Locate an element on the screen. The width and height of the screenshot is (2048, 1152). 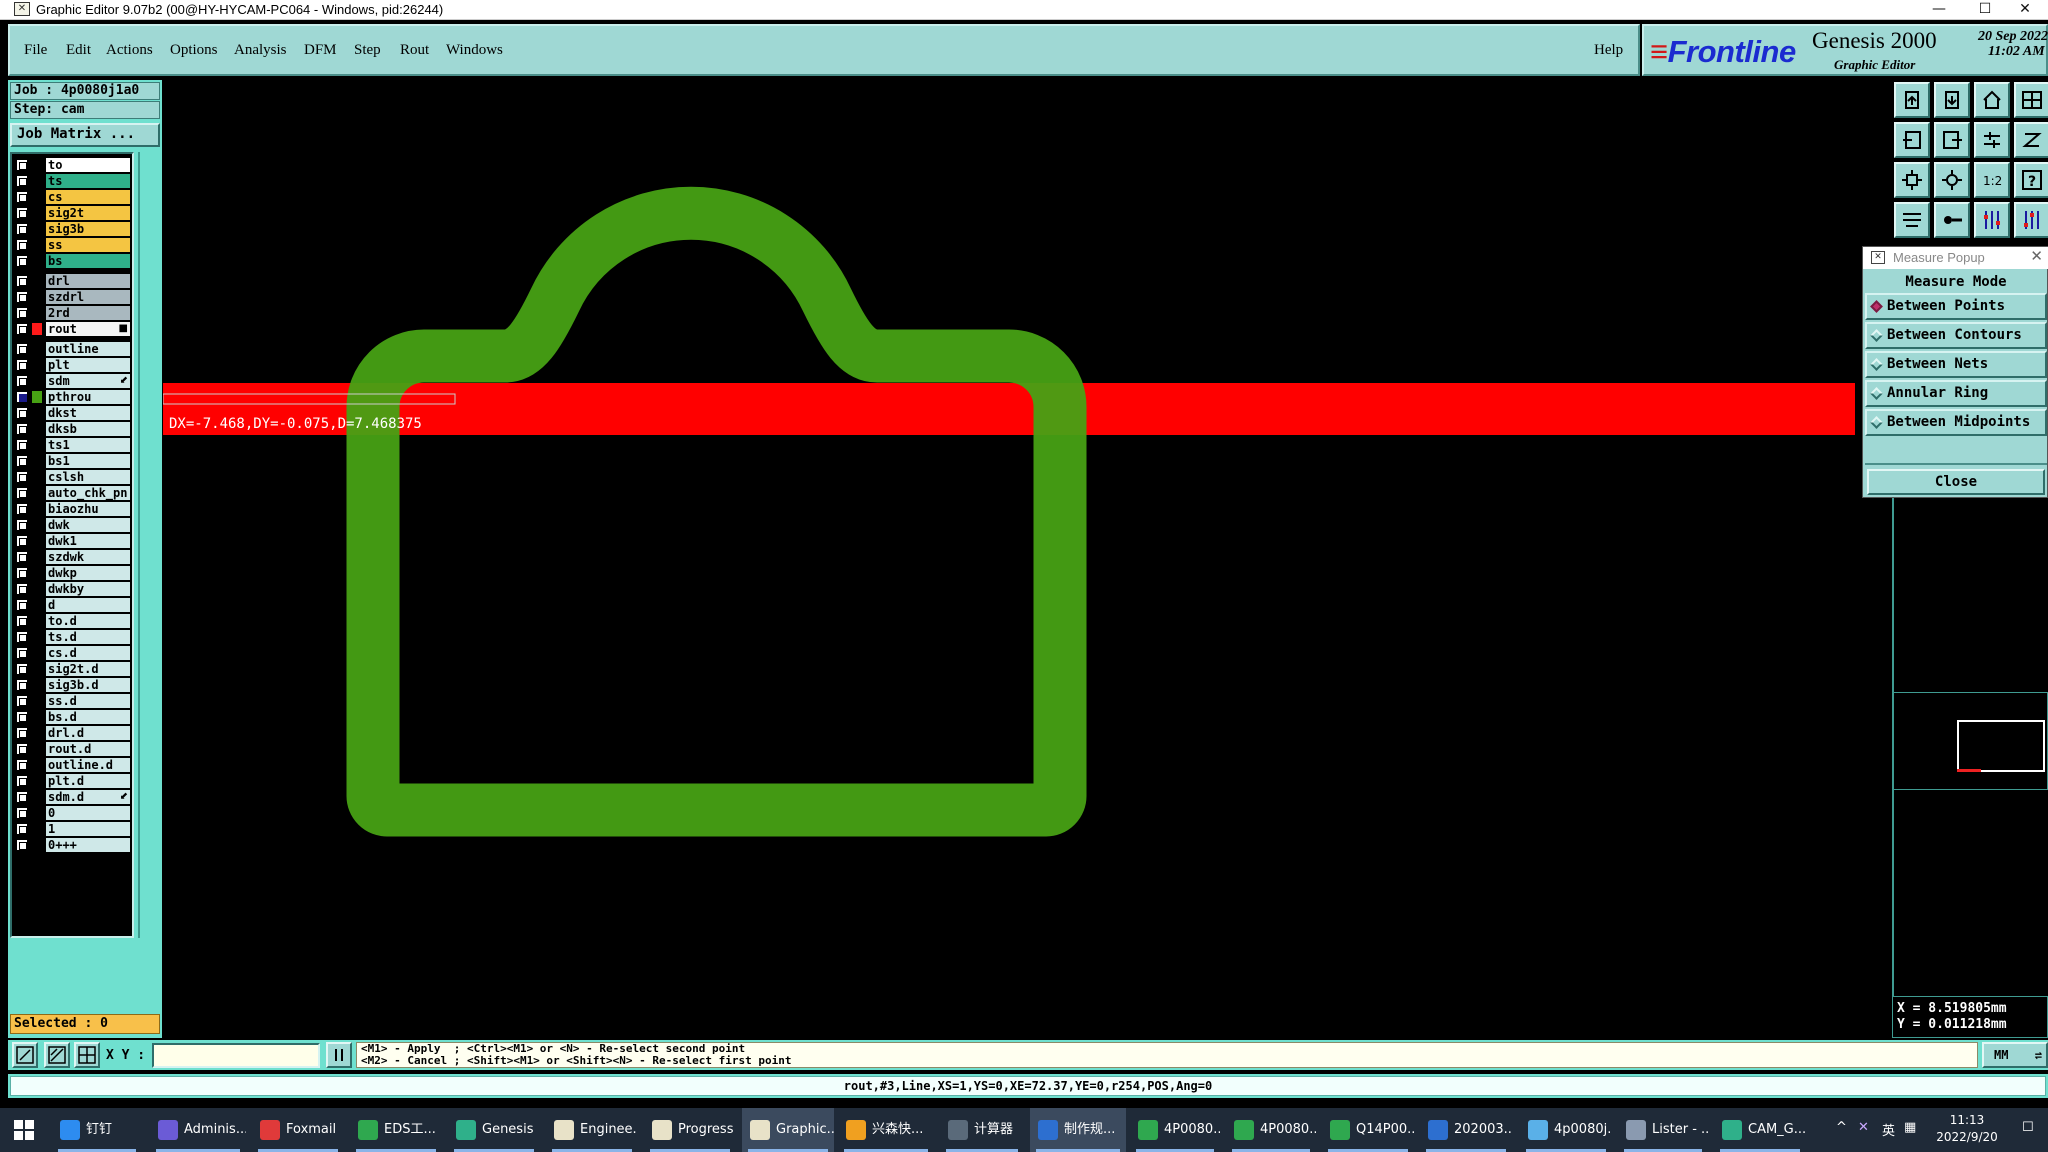
layer-name: to.d is located at coordinates (88, 621).